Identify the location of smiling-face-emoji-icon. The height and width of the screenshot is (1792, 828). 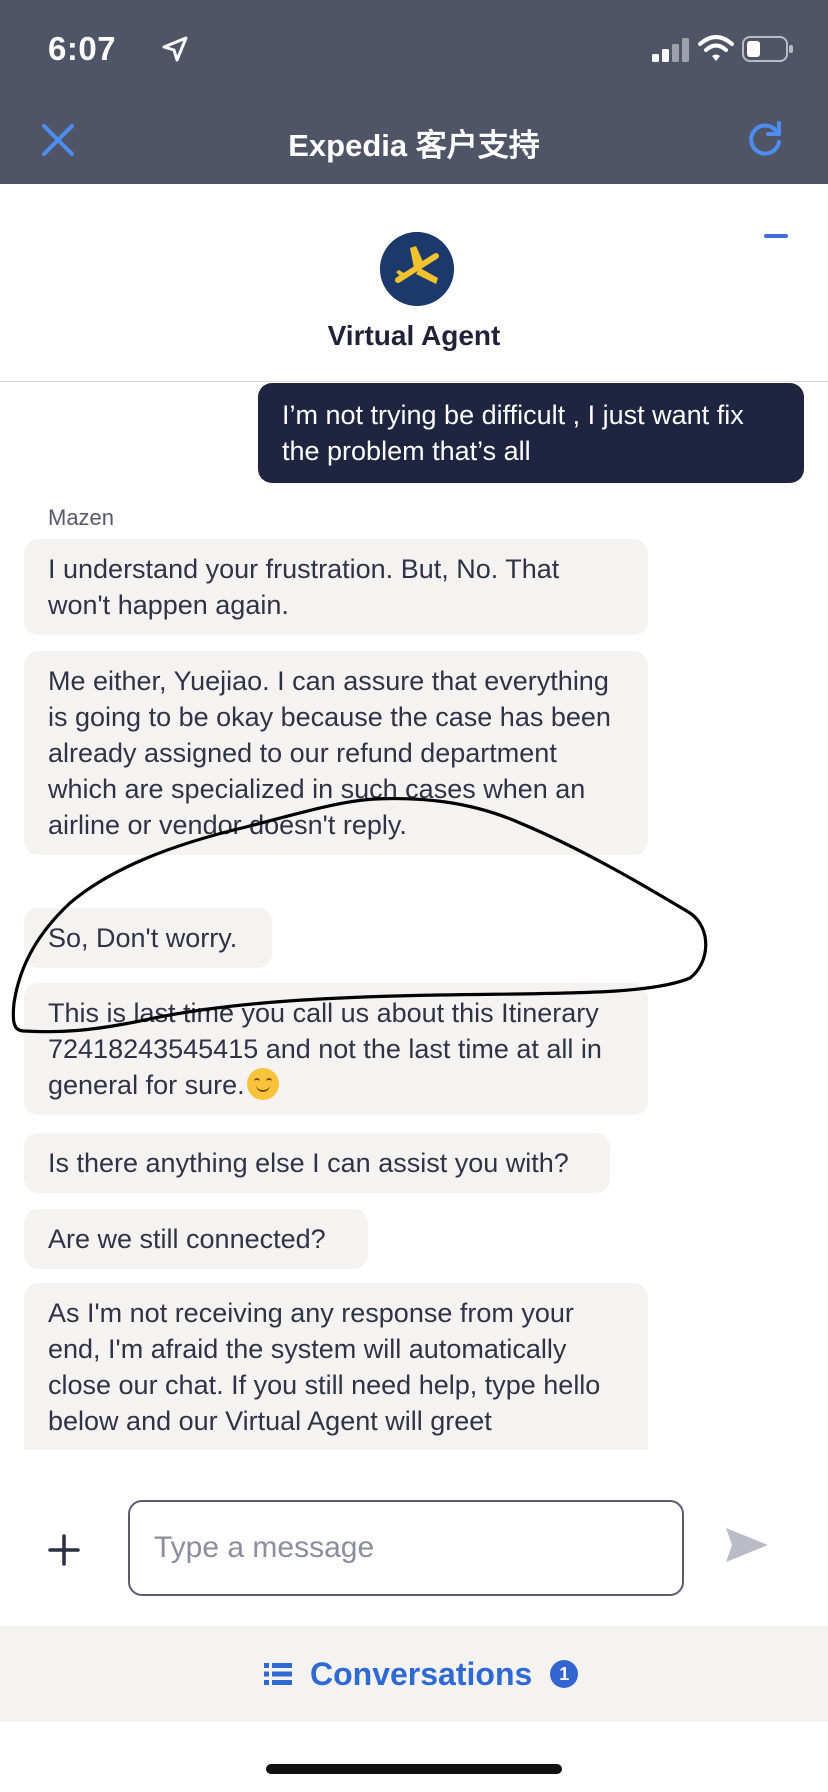
(262, 1084).